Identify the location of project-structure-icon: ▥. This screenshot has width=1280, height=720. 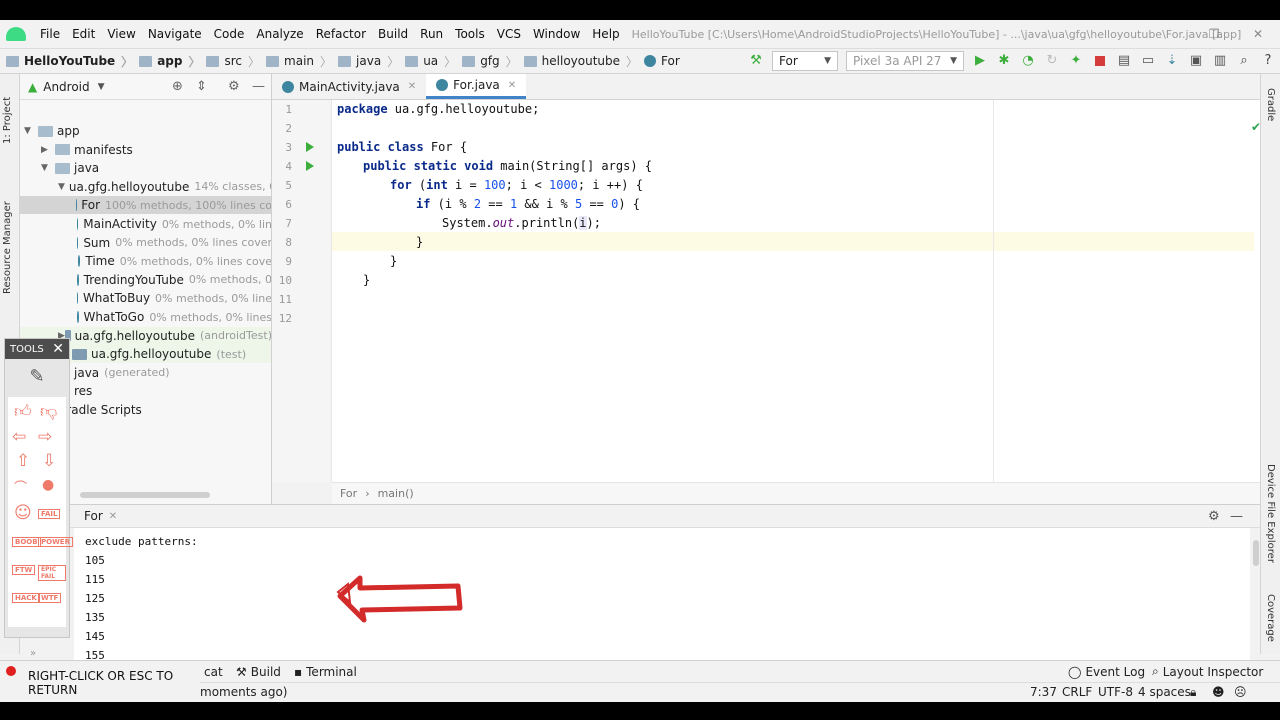
(1220, 61).